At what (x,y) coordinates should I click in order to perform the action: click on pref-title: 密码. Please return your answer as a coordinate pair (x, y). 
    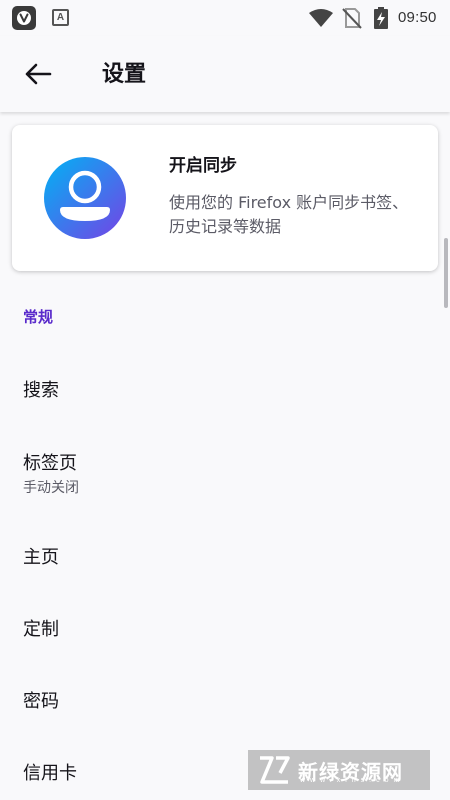
    Looking at the image, I should click on (41, 701).